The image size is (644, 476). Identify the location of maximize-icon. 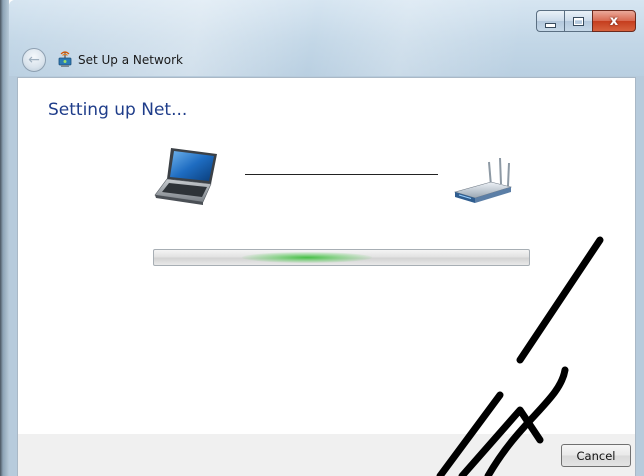
(578, 21).